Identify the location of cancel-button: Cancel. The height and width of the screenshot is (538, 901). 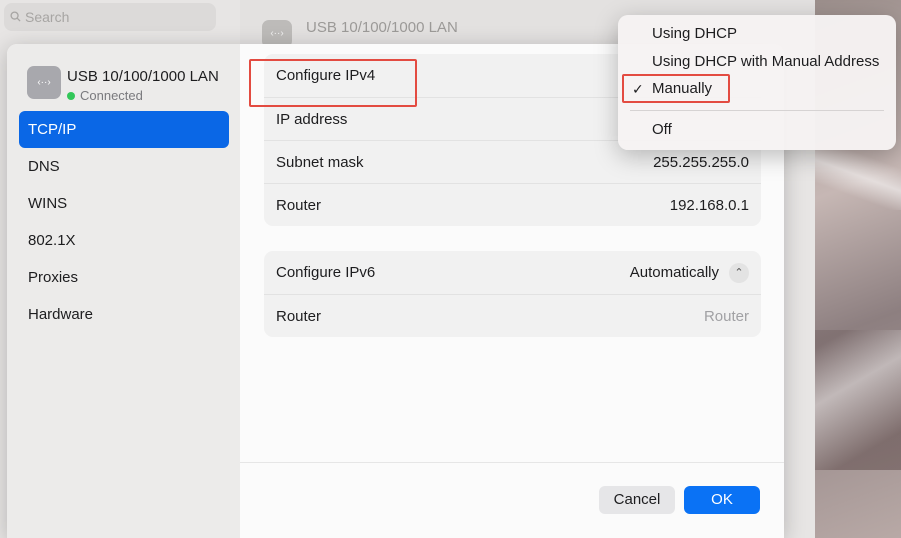
(637, 500).